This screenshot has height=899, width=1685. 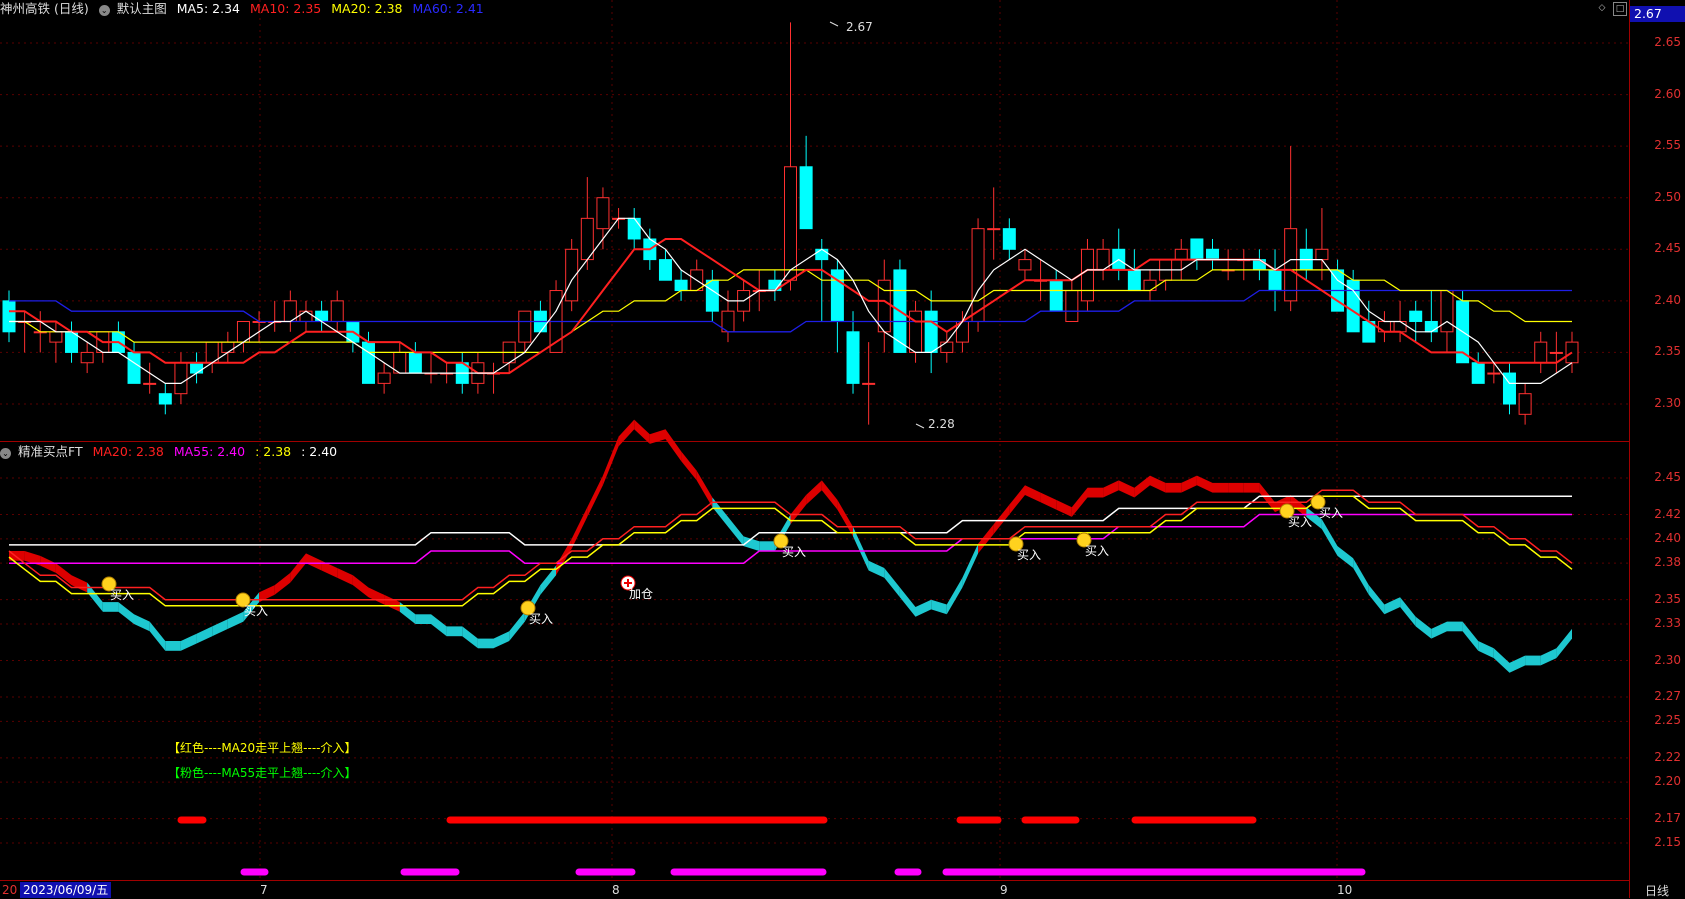 I want to click on x-month-8: 8, so click(x=616, y=890).